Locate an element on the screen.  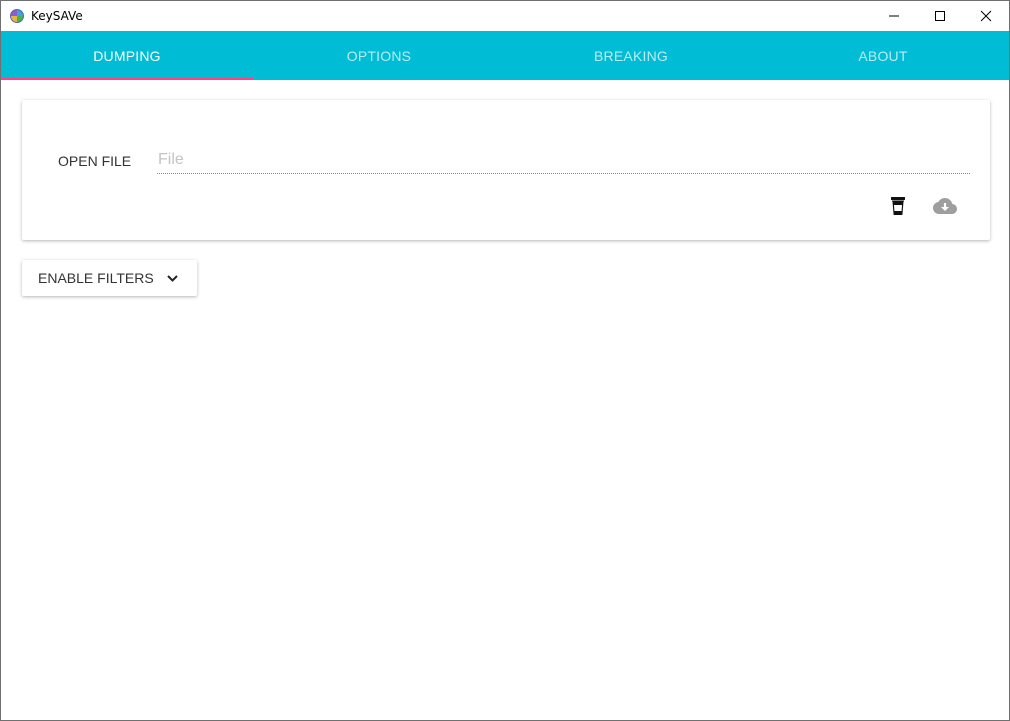
minimize-icon is located at coordinates (894, 16).